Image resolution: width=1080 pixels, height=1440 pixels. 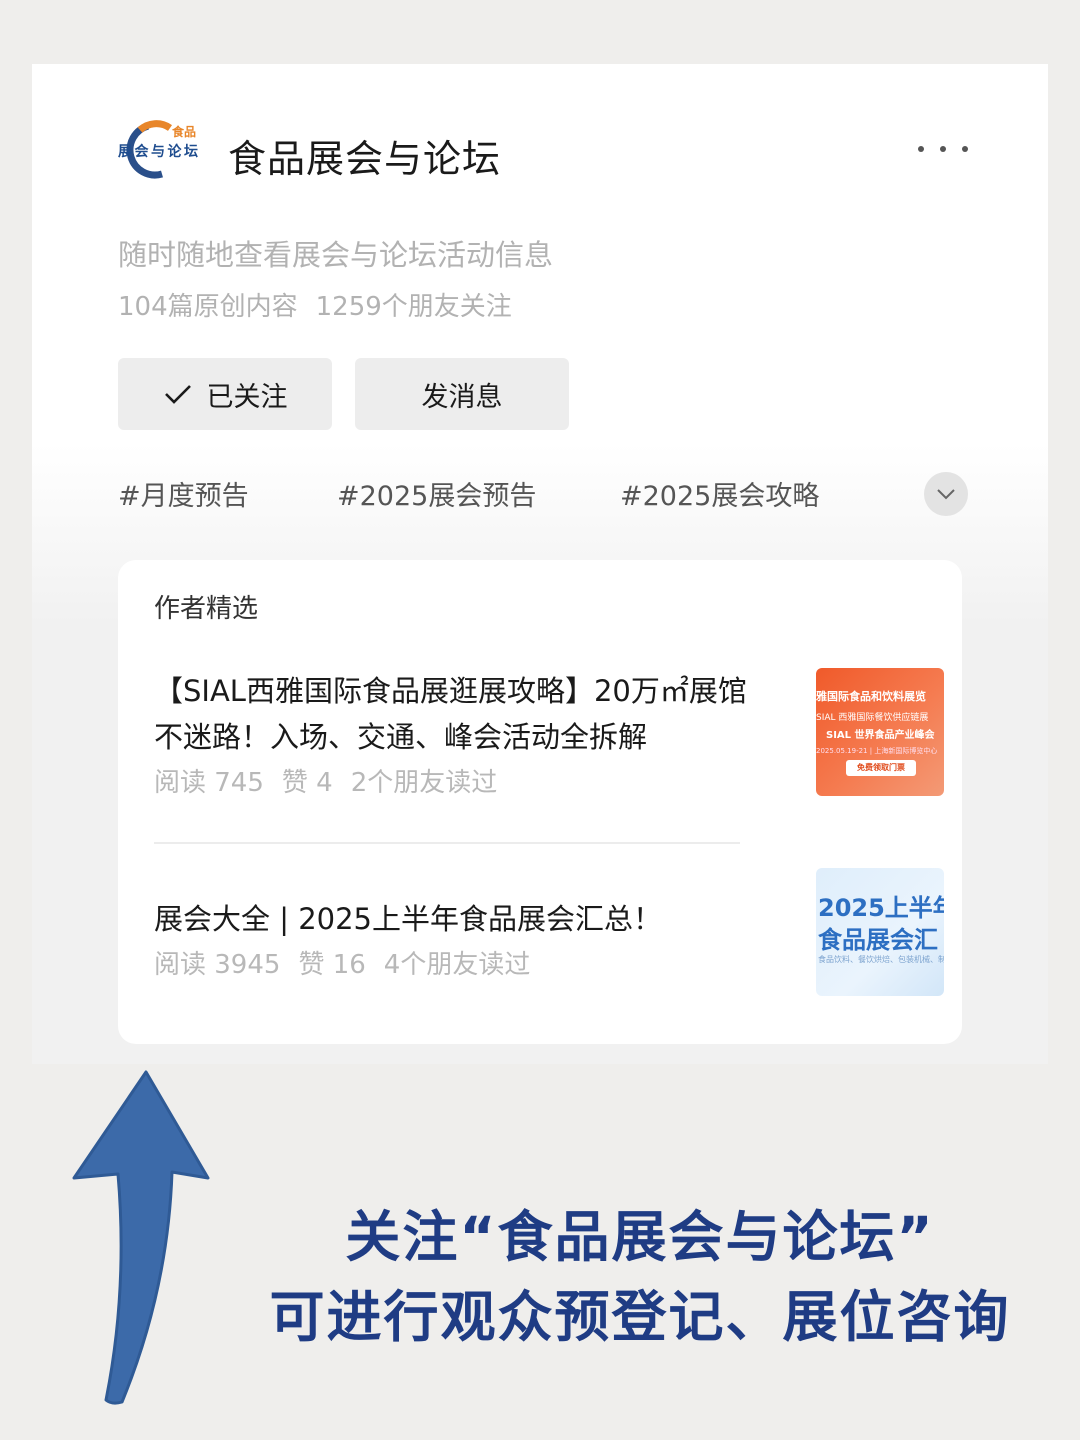 What do you see at coordinates (424, 783) in the screenshot?
I see `friends-read: 2个朋友读过` at bounding box center [424, 783].